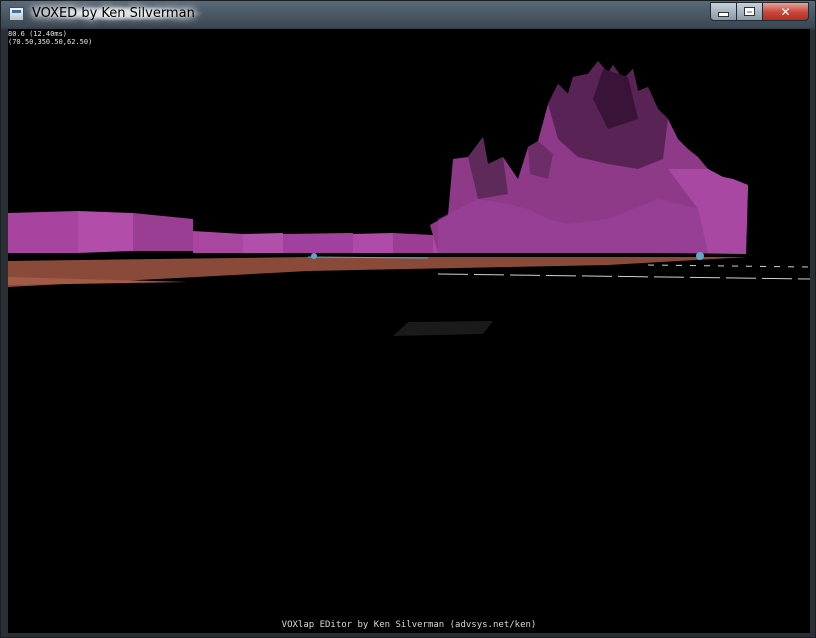  What do you see at coordinates (16, 14) in the screenshot?
I see `app-window-icon` at bounding box center [16, 14].